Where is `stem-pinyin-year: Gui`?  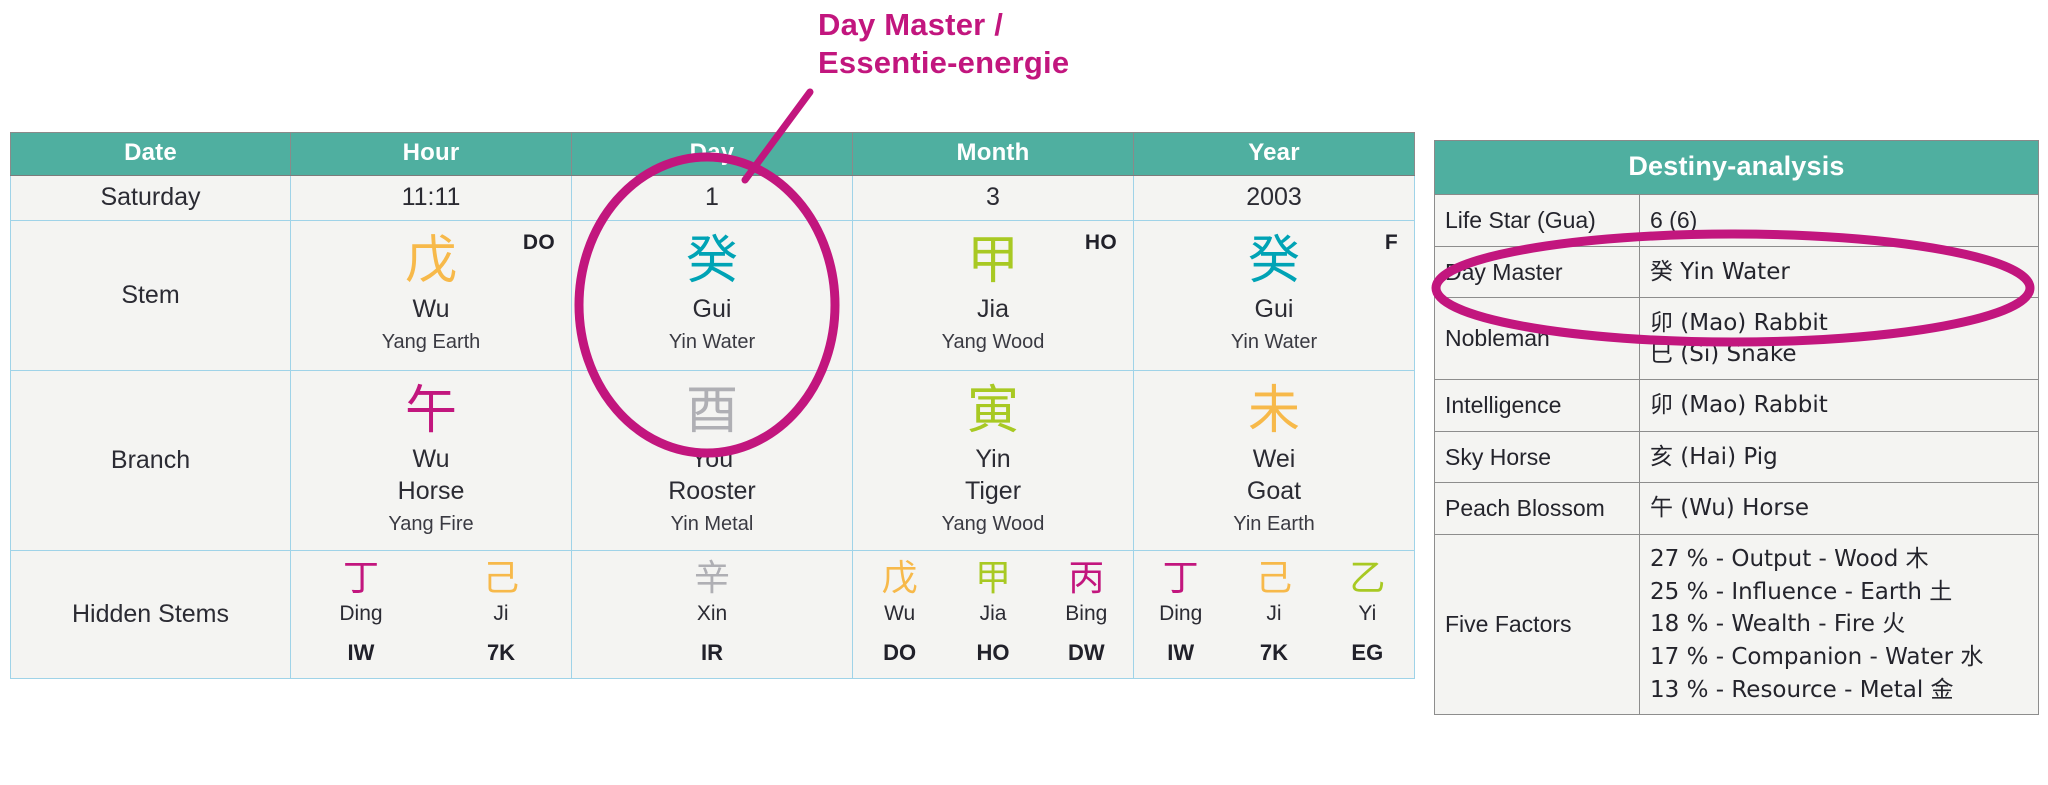 stem-pinyin-year: Gui is located at coordinates (1274, 309).